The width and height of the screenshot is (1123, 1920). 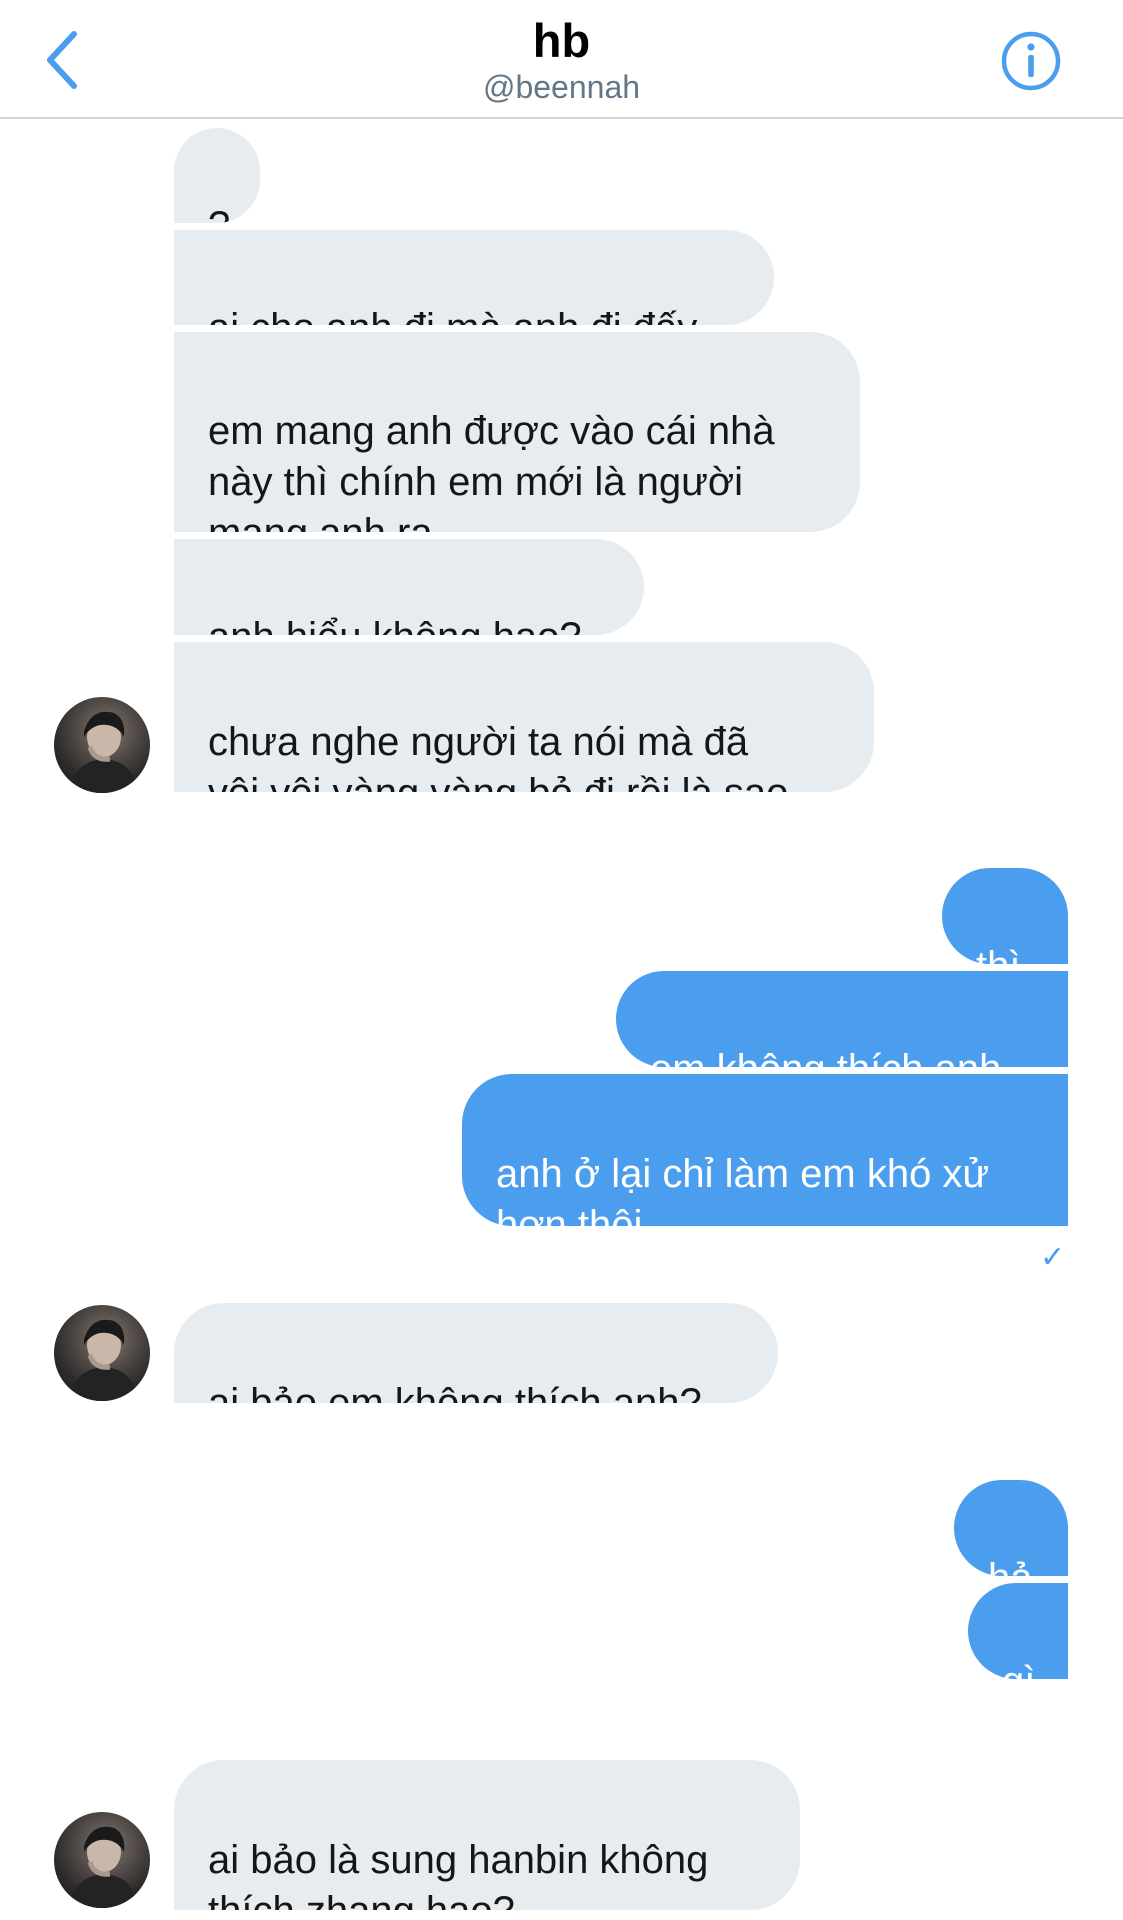 I want to click on message-bubble-incoming: ai bảo em không thích anh?, so click(x=476, y=1353).